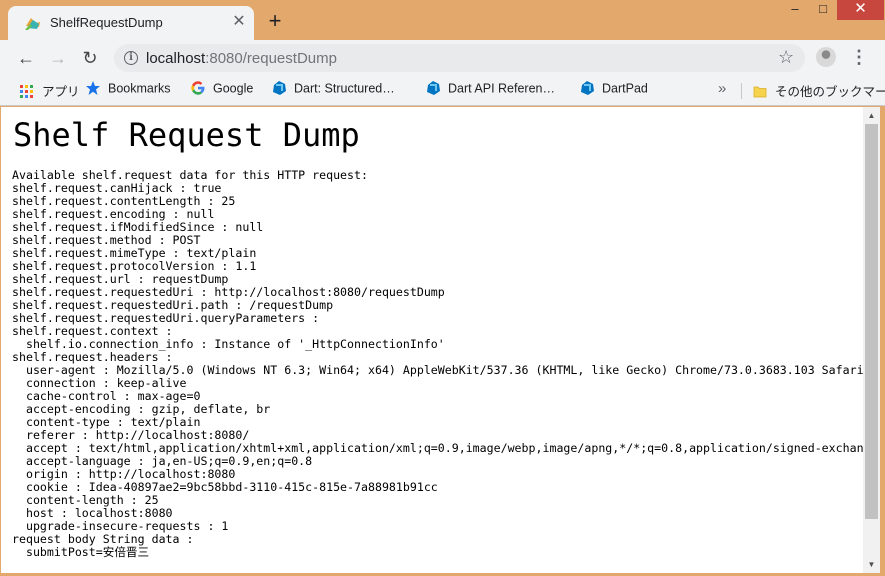  Describe the element at coordinates (823, 10) in the screenshot. I see `maximize-button: □` at that location.